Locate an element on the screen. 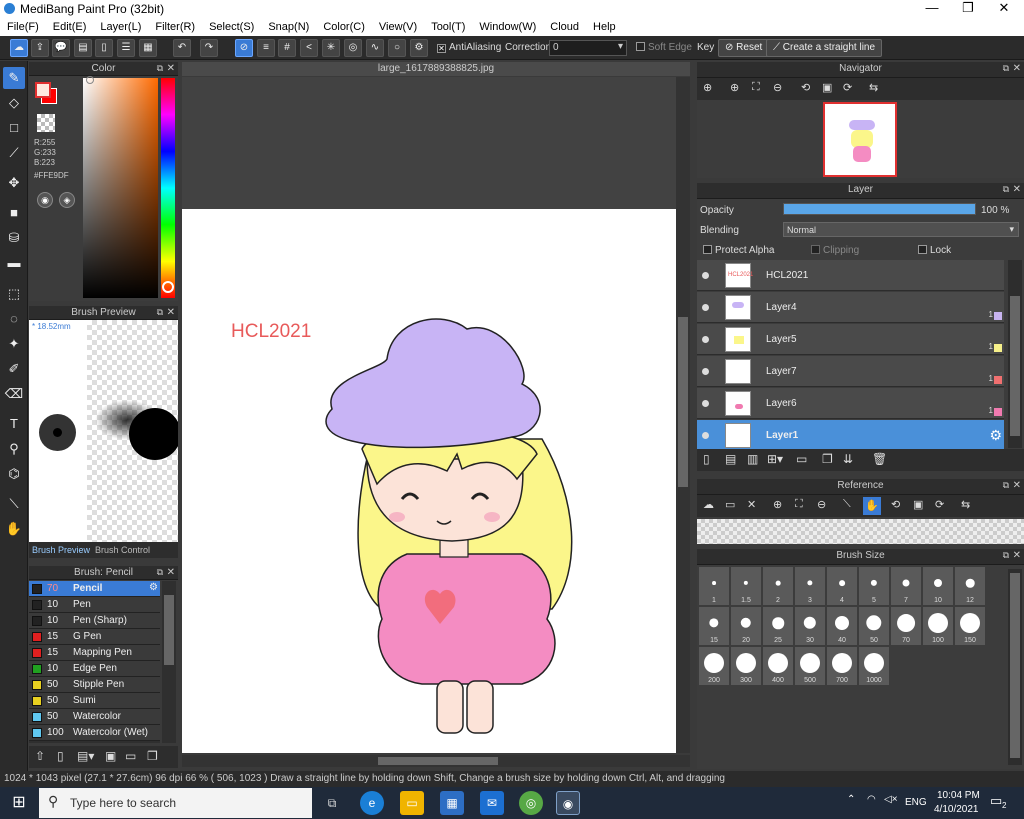 This screenshot has height=819, width=1024. task-view-icon: ⧉ is located at coordinates (332, 803).